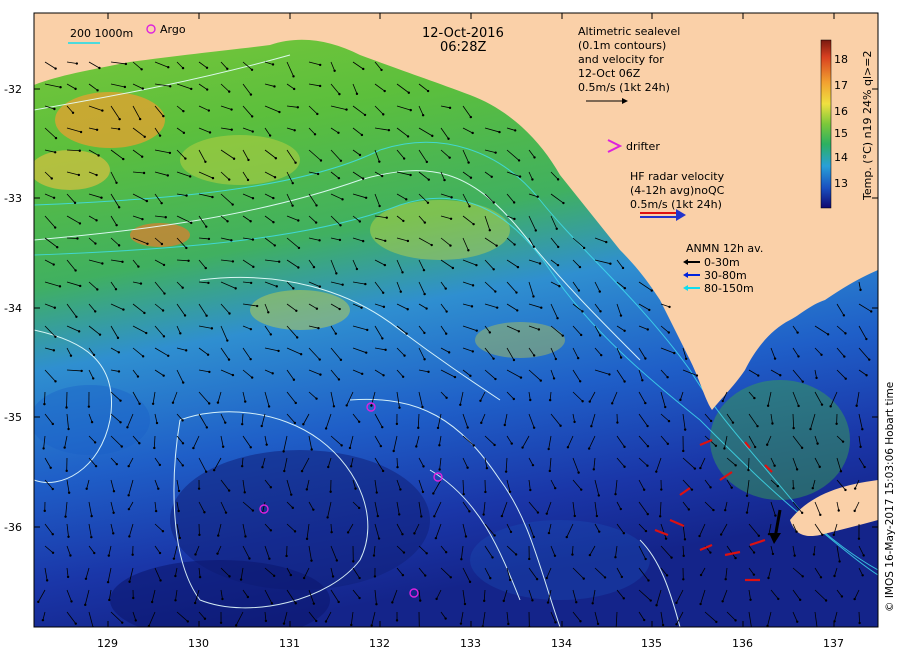 The height and width of the screenshot is (660, 900). I want to click on colorbar-tick: 13, so click(841, 183).